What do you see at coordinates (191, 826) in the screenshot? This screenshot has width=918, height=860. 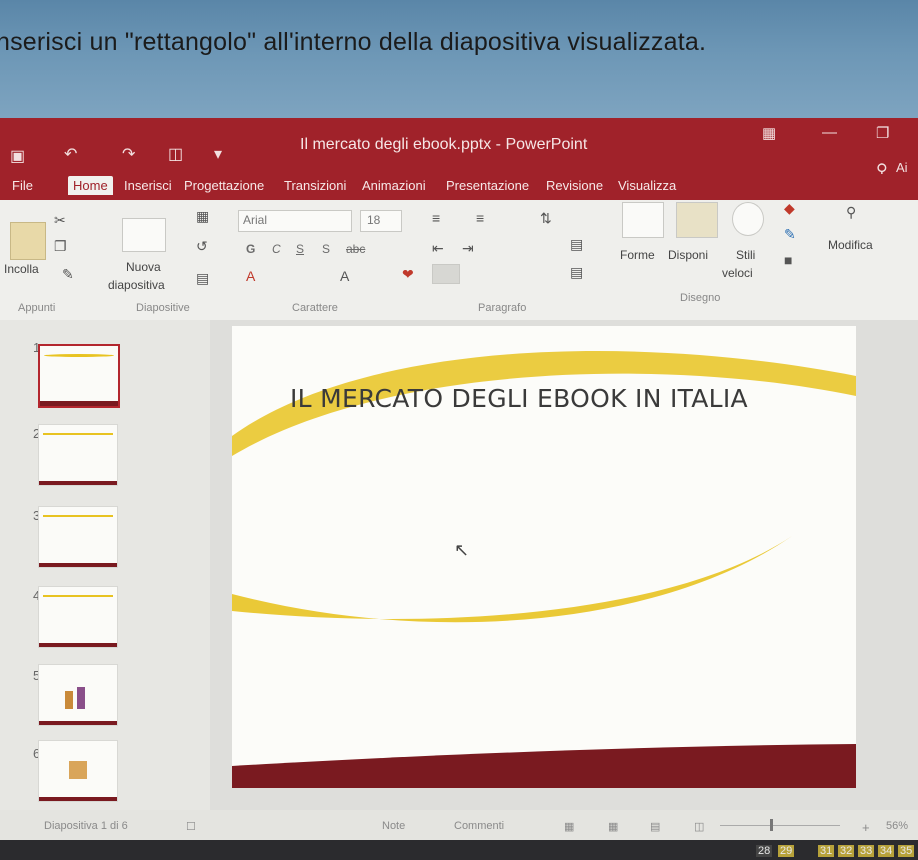 I see `spellcheck-icon: ☐` at bounding box center [191, 826].